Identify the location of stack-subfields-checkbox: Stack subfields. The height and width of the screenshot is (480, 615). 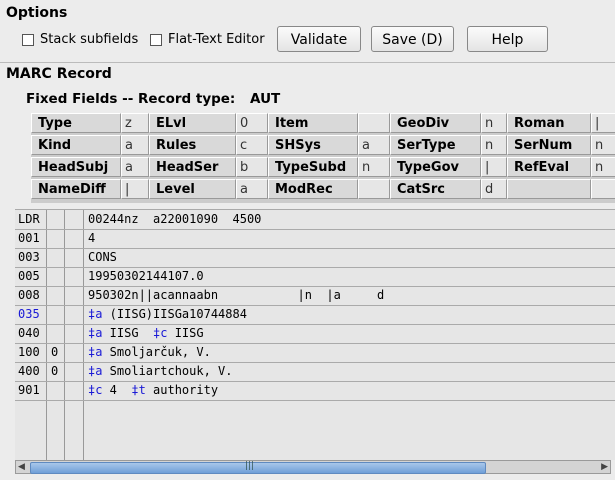
(80, 39).